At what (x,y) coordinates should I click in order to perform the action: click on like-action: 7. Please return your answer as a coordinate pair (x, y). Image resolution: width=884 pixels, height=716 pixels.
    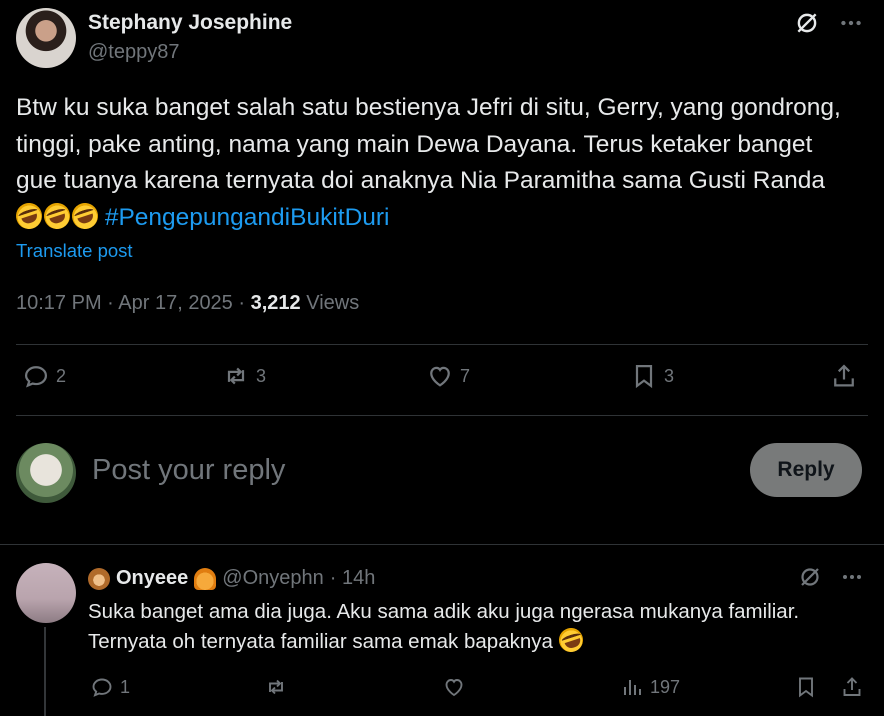
    Looking at the image, I should click on (448, 376).